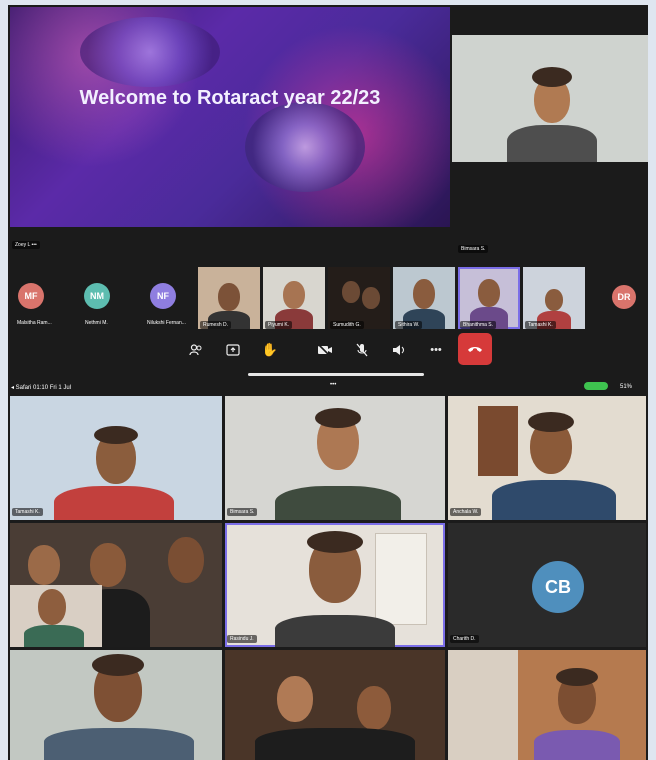 This screenshot has height=760, width=656. Describe the element at coordinates (230, 98) in the screenshot. I see `slide-title: Welcome to Rotaract year 22/23` at that location.